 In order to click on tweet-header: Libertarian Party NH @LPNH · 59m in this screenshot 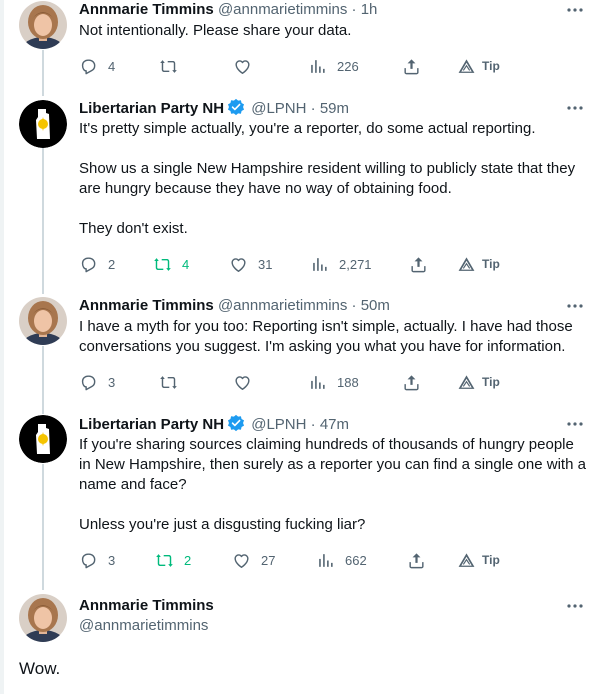, I will do `click(214, 108)`.